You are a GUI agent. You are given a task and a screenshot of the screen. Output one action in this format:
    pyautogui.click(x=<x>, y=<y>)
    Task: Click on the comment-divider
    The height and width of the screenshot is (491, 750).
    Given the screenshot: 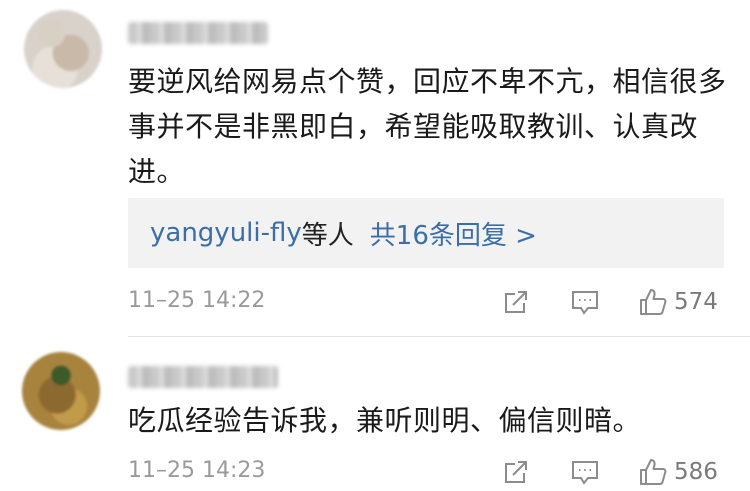 What is the action you would take?
    pyautogui.click(x=439, y=336)
    